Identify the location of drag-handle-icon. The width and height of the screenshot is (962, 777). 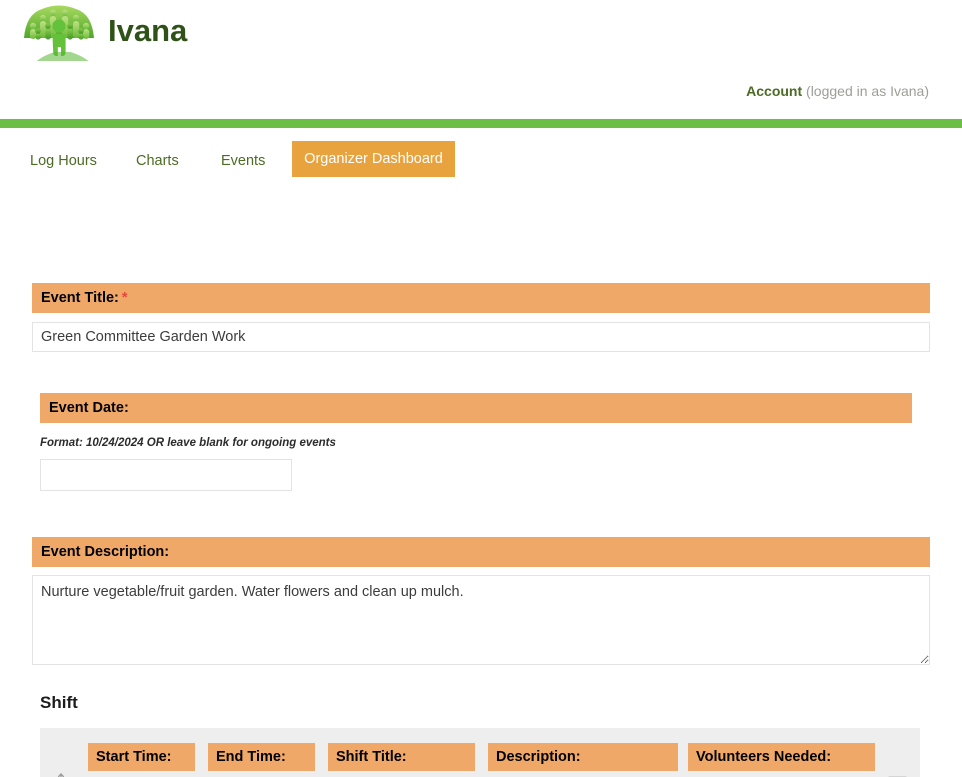
(61, 774).